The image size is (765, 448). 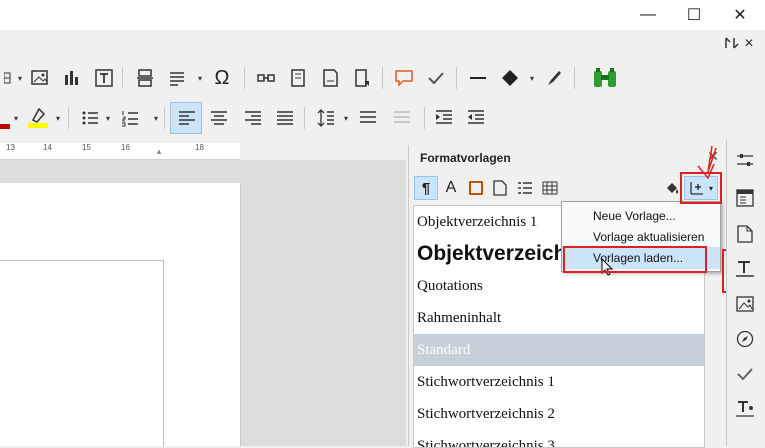 I want to click on sidebar-properties-icon, so click(x=745, y=160).